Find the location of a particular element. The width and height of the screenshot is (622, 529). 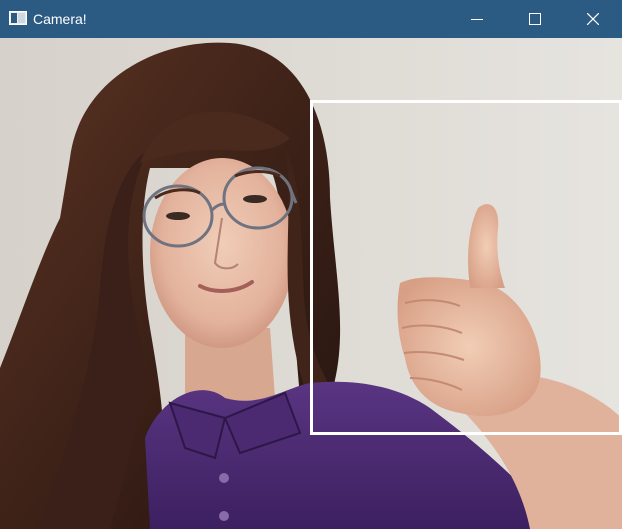

right-eye is located at coordinates (255, 199).